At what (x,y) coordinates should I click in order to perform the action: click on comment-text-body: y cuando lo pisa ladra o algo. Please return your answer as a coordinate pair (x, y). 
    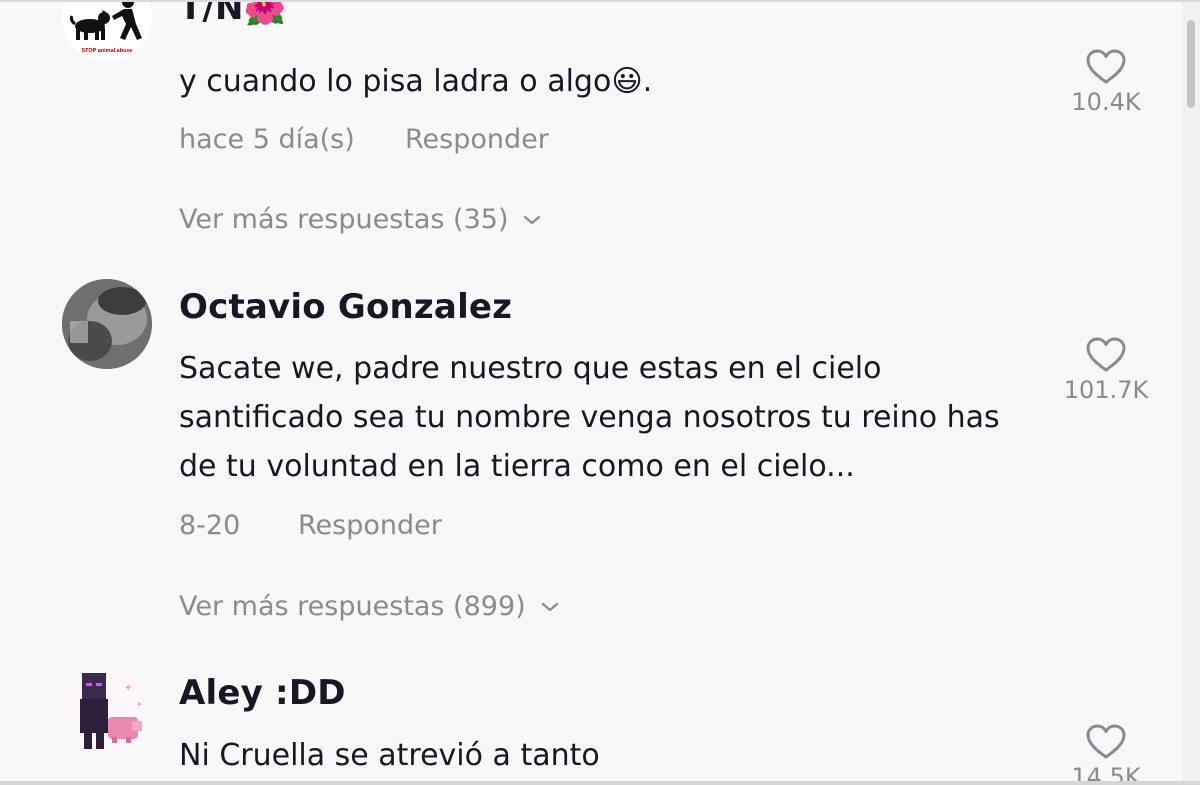
    Looking at the image, I should click on (395, 81).